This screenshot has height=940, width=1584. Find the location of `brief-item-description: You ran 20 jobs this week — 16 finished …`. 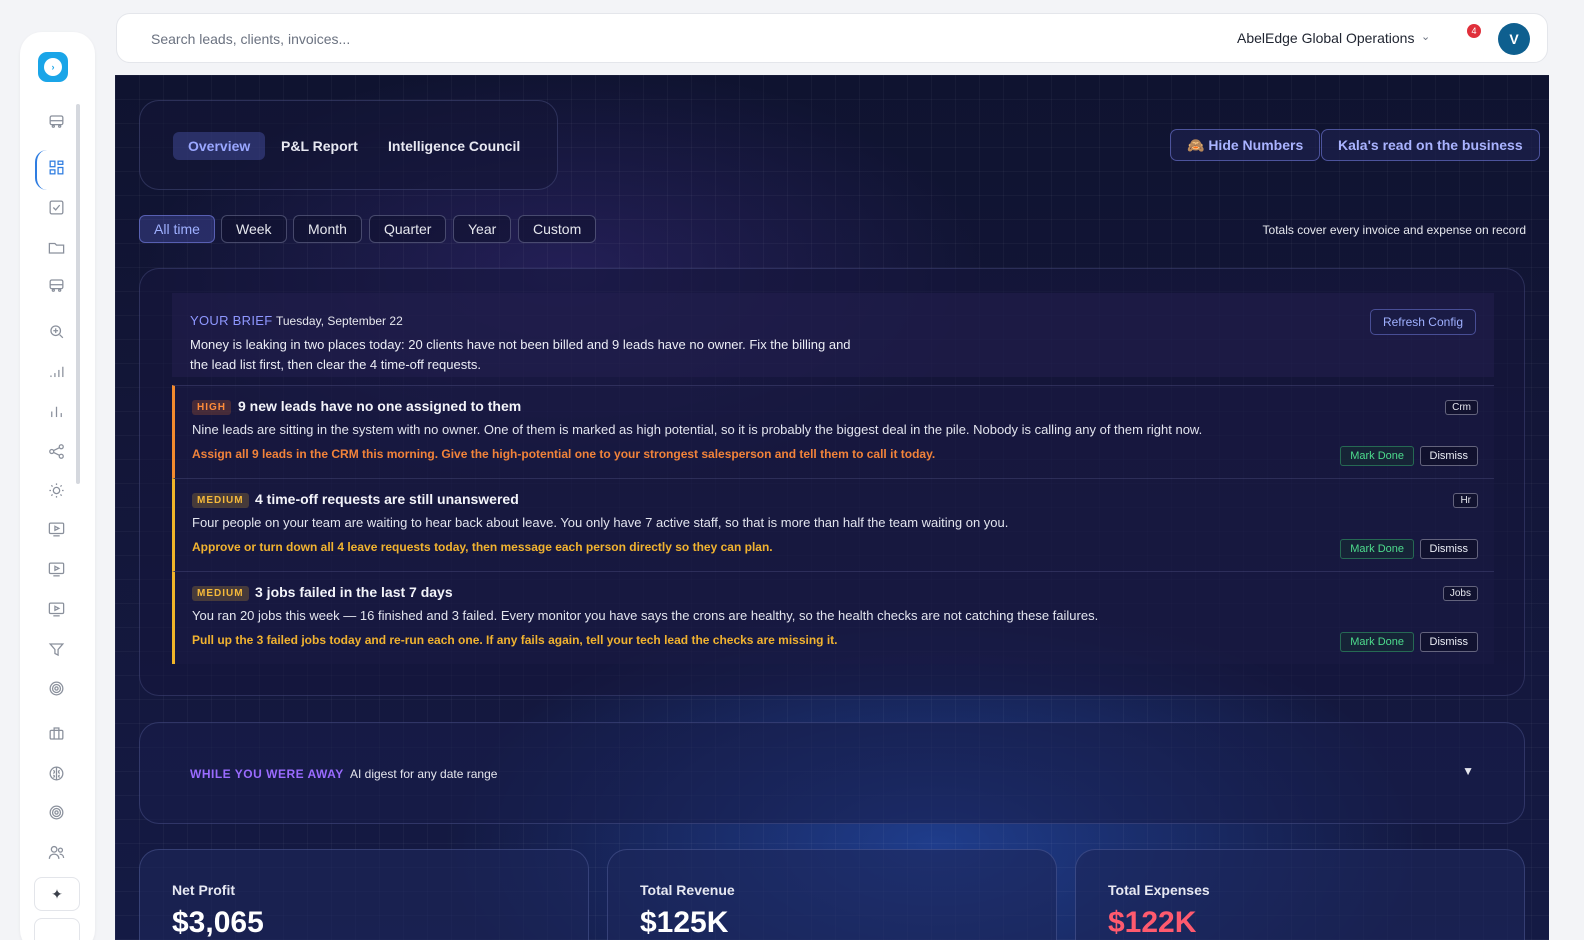

brief-item-description: You ran 20 jobs this week — 16 finished … is located at coordinates (645, 615).